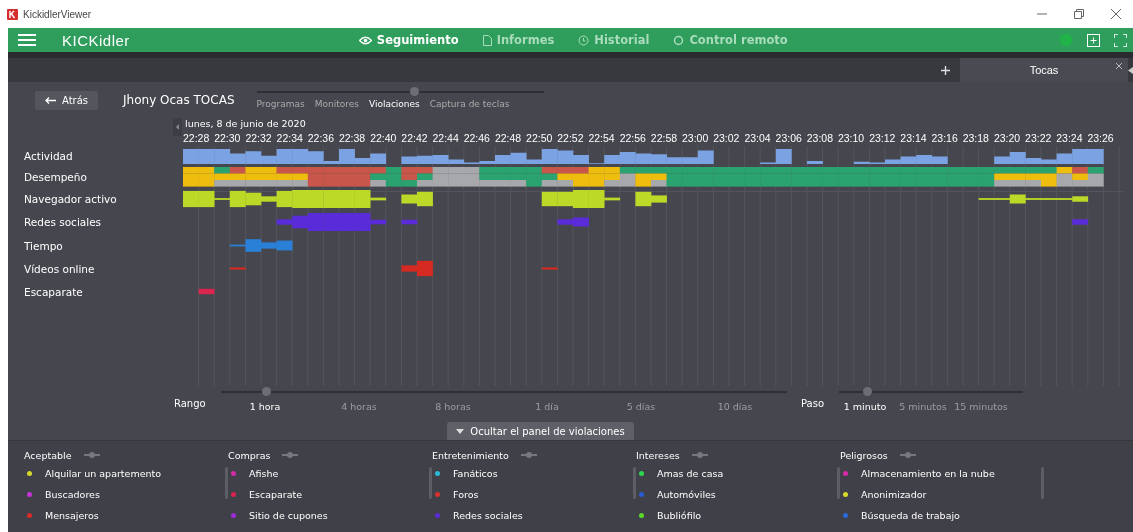  What do you see at coordinates (48, 156) in the screenshot?
I see `lane-label: Actividad` at bounding box center [48, 156].